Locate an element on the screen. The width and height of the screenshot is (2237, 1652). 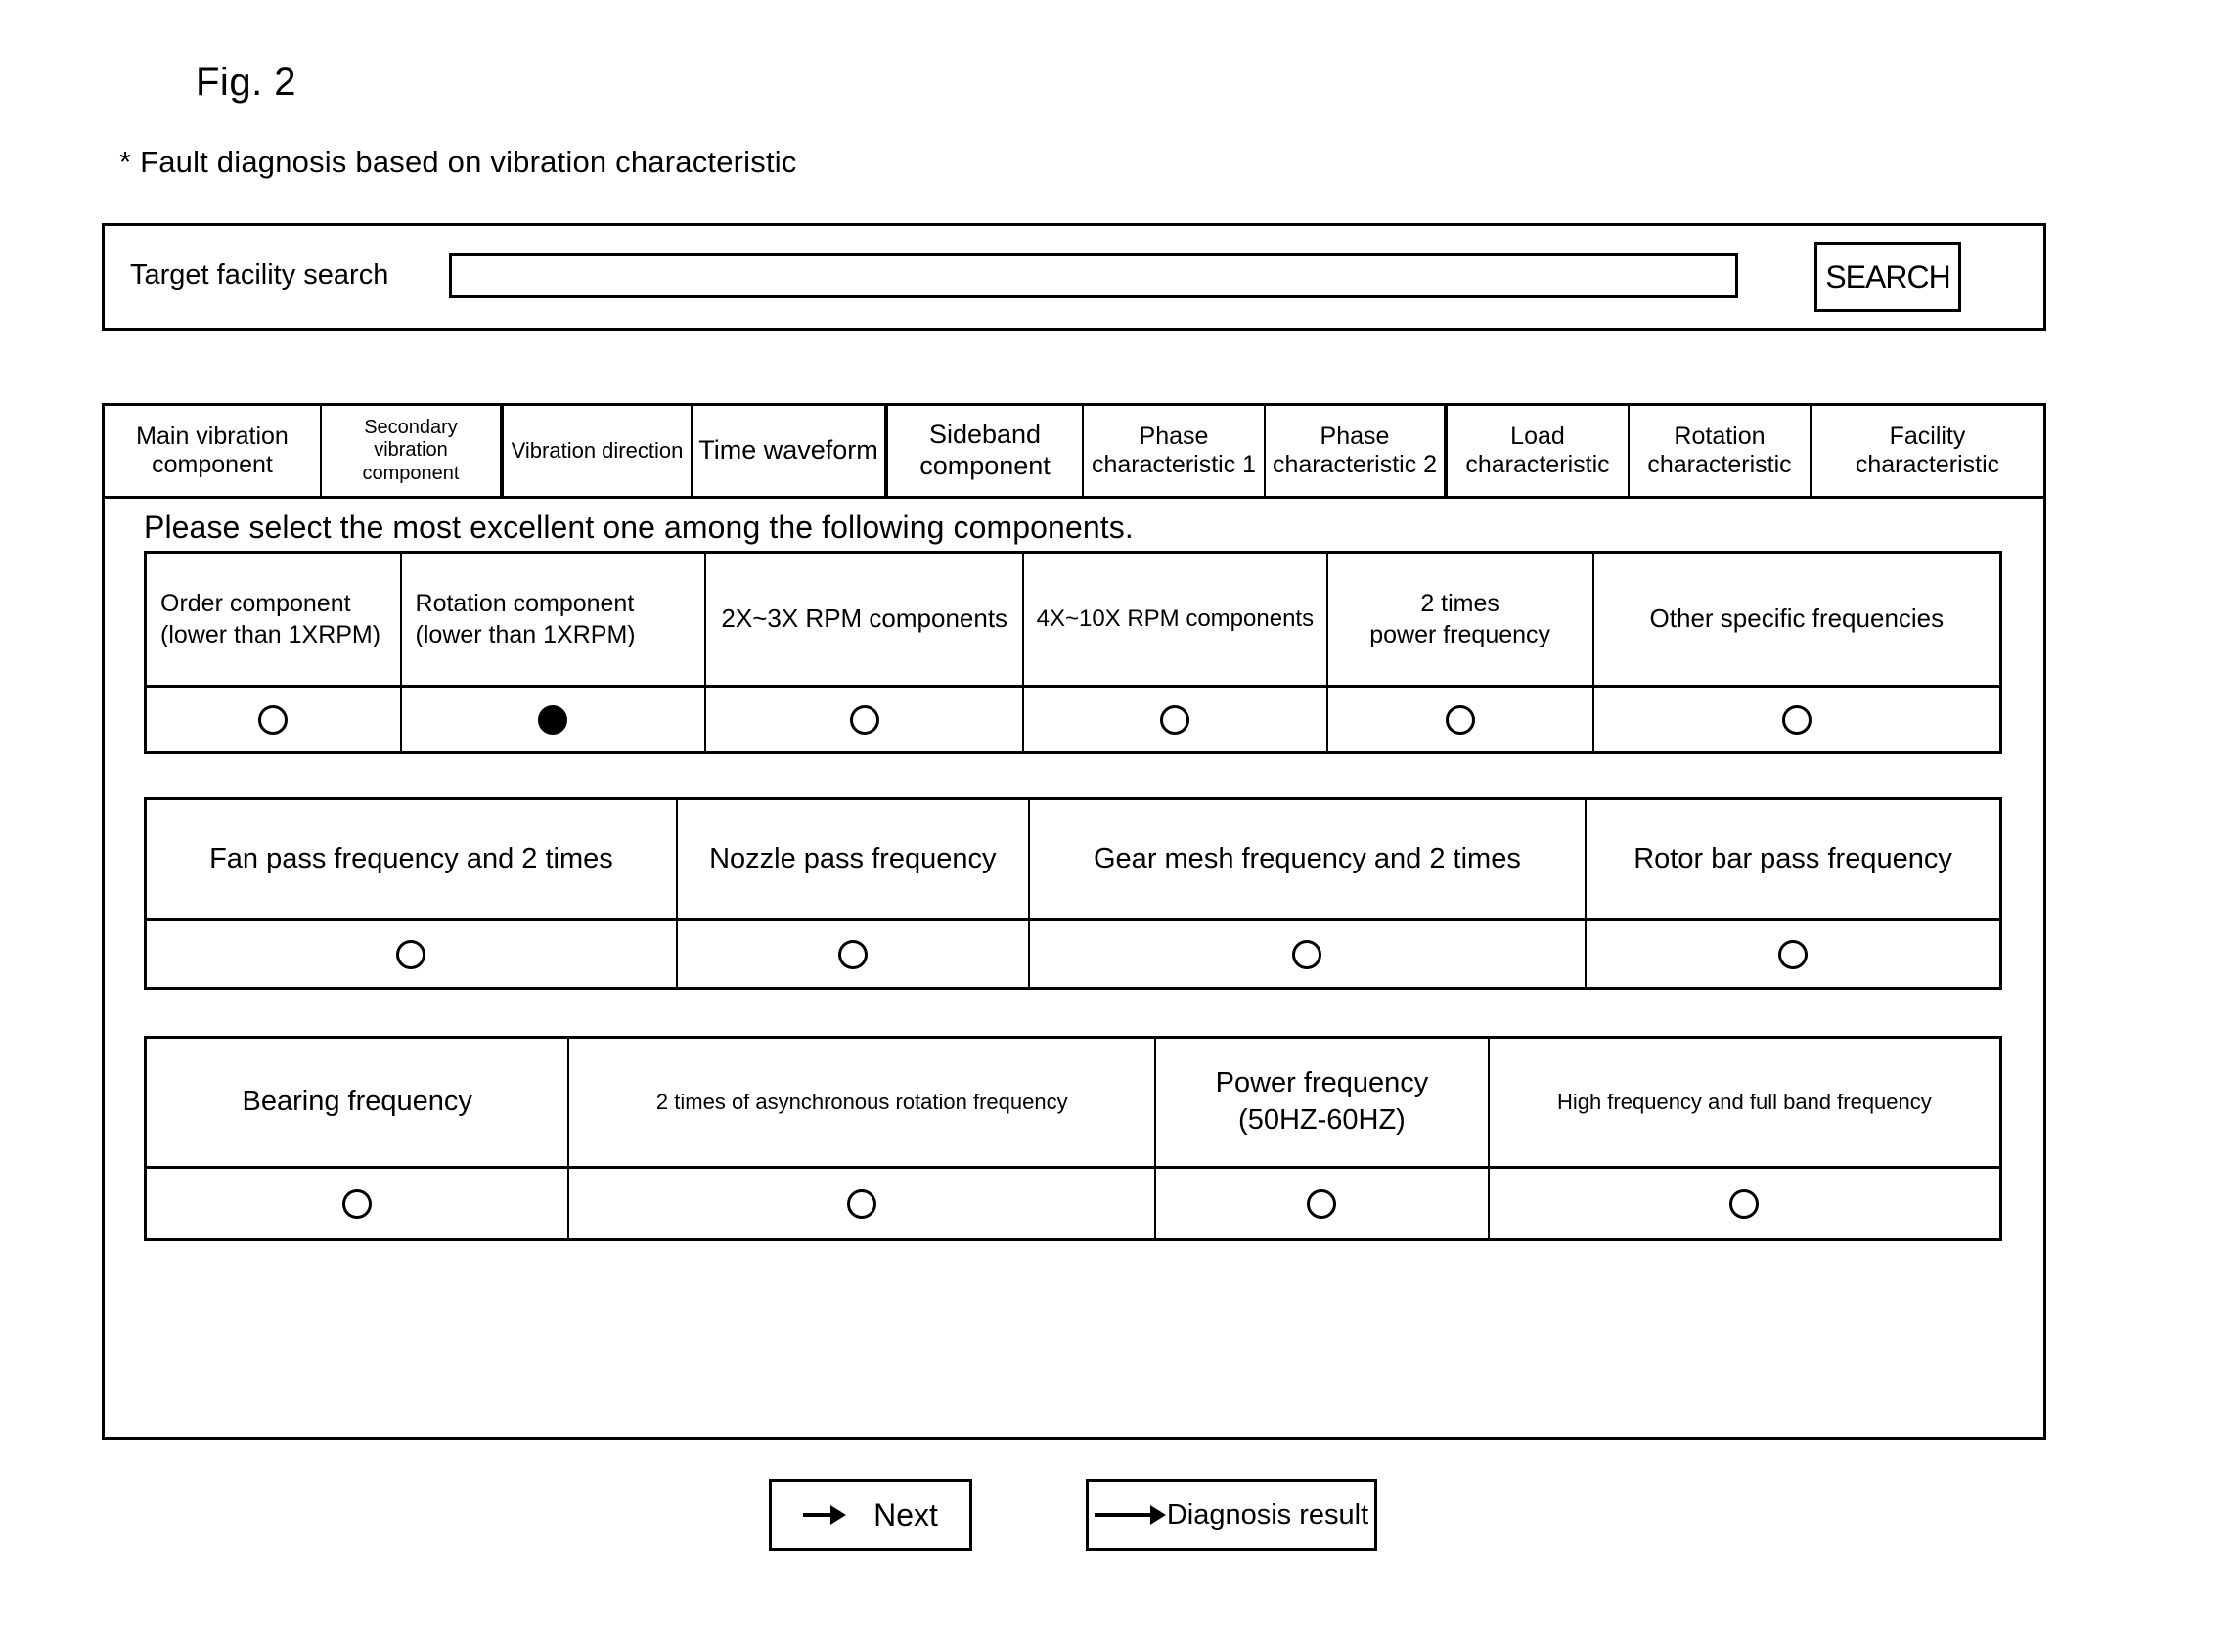
diagnosis-result-button: Diagnosis result is located at coordinates (1231, 1515).